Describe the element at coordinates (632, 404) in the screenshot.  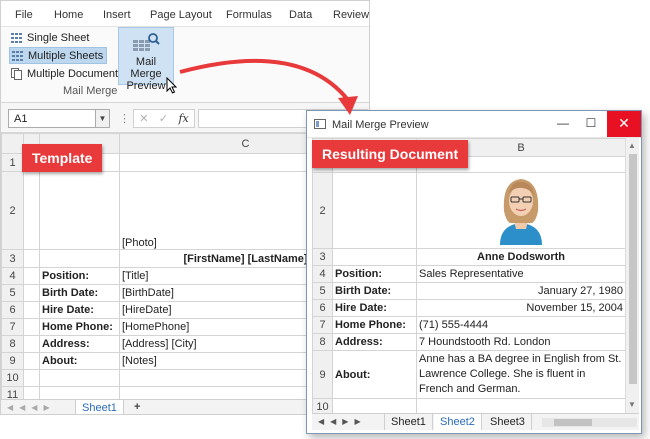
I see `scroll-down-icon: ▼` at that location.